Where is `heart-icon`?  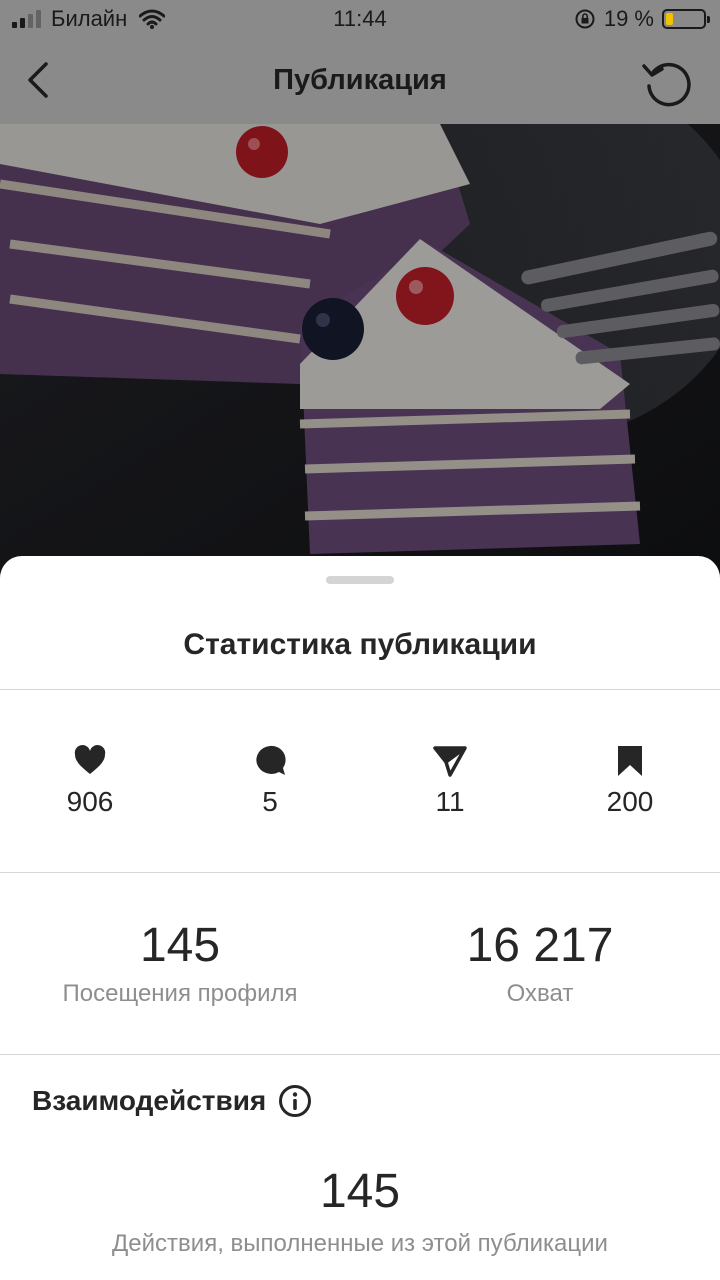
heart-icon is located at coordinates (90, 759).